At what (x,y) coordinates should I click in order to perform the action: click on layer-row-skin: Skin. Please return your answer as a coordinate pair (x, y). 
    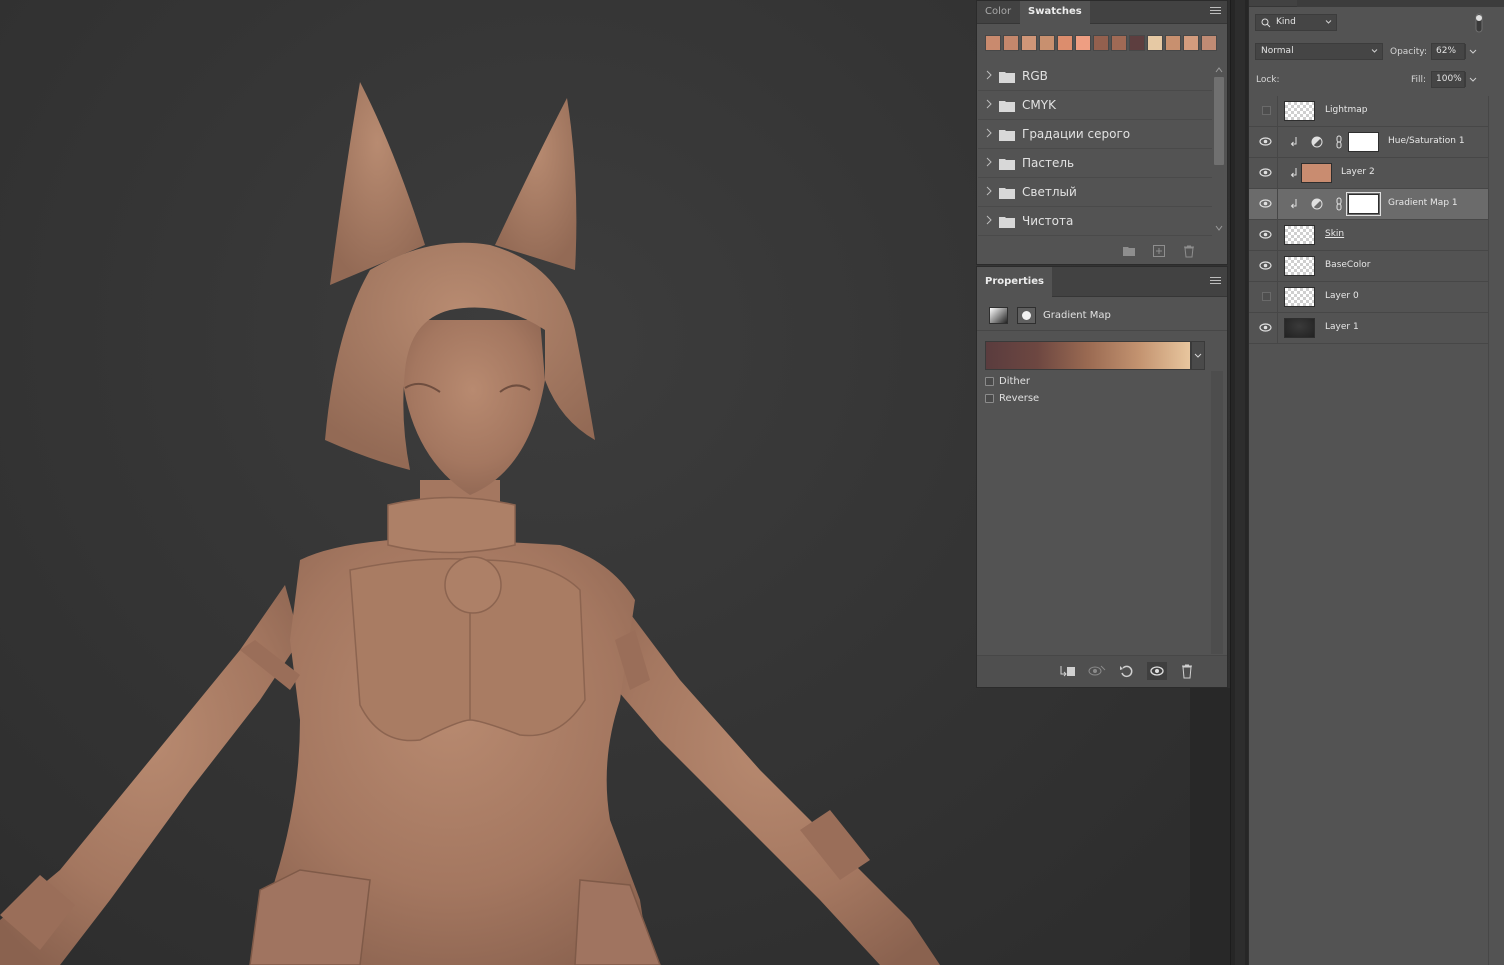
    Looking at the image, I should click on (1368, 235).